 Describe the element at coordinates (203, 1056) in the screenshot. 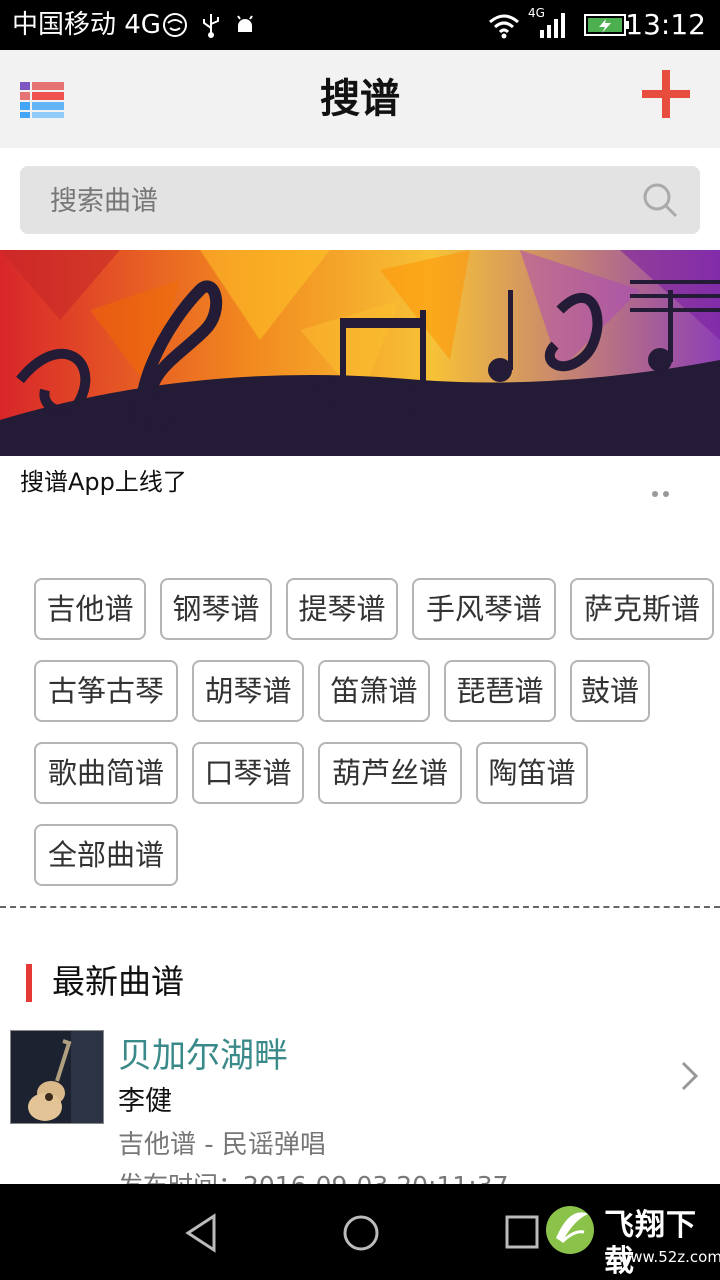

I see `score-title: 贝加尔湖畔` at that location.